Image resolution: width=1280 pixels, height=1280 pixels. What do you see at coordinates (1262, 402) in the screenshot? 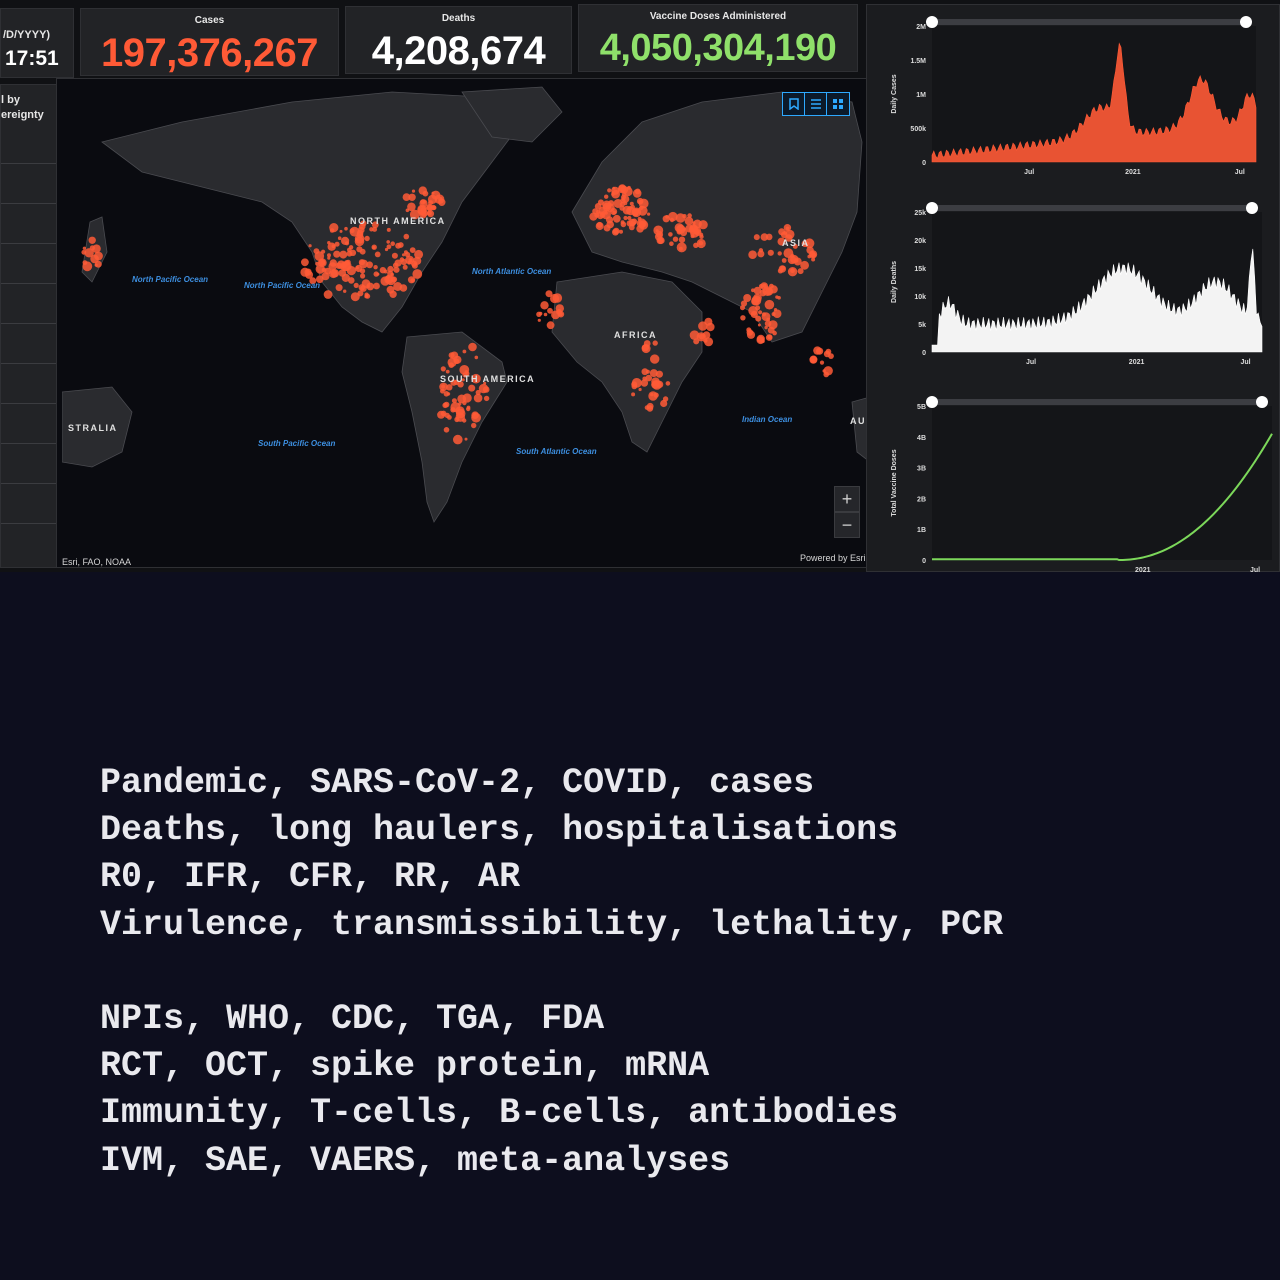
I see `slider-handle-end` at bounding box center [1262, 402].